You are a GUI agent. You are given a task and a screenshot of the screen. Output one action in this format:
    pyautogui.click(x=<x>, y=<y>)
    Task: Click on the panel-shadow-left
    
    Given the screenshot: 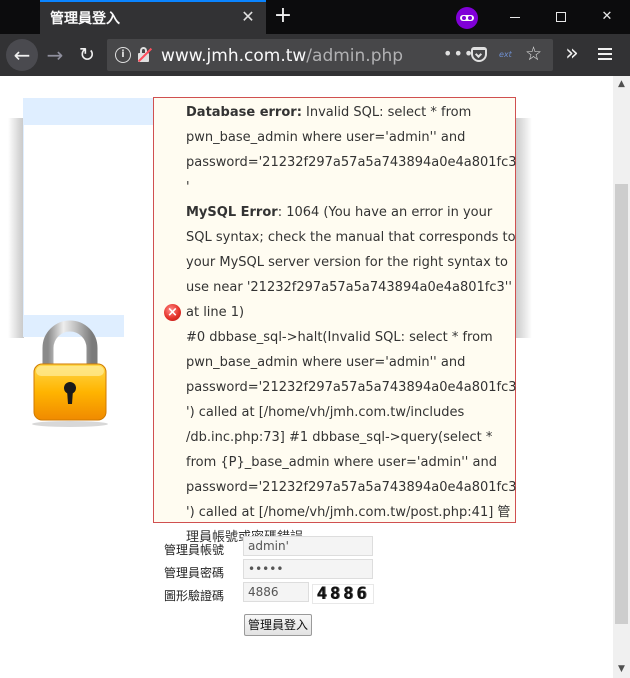 What is the action you would take?
    pyautogui.click(x=16, y=228)
    